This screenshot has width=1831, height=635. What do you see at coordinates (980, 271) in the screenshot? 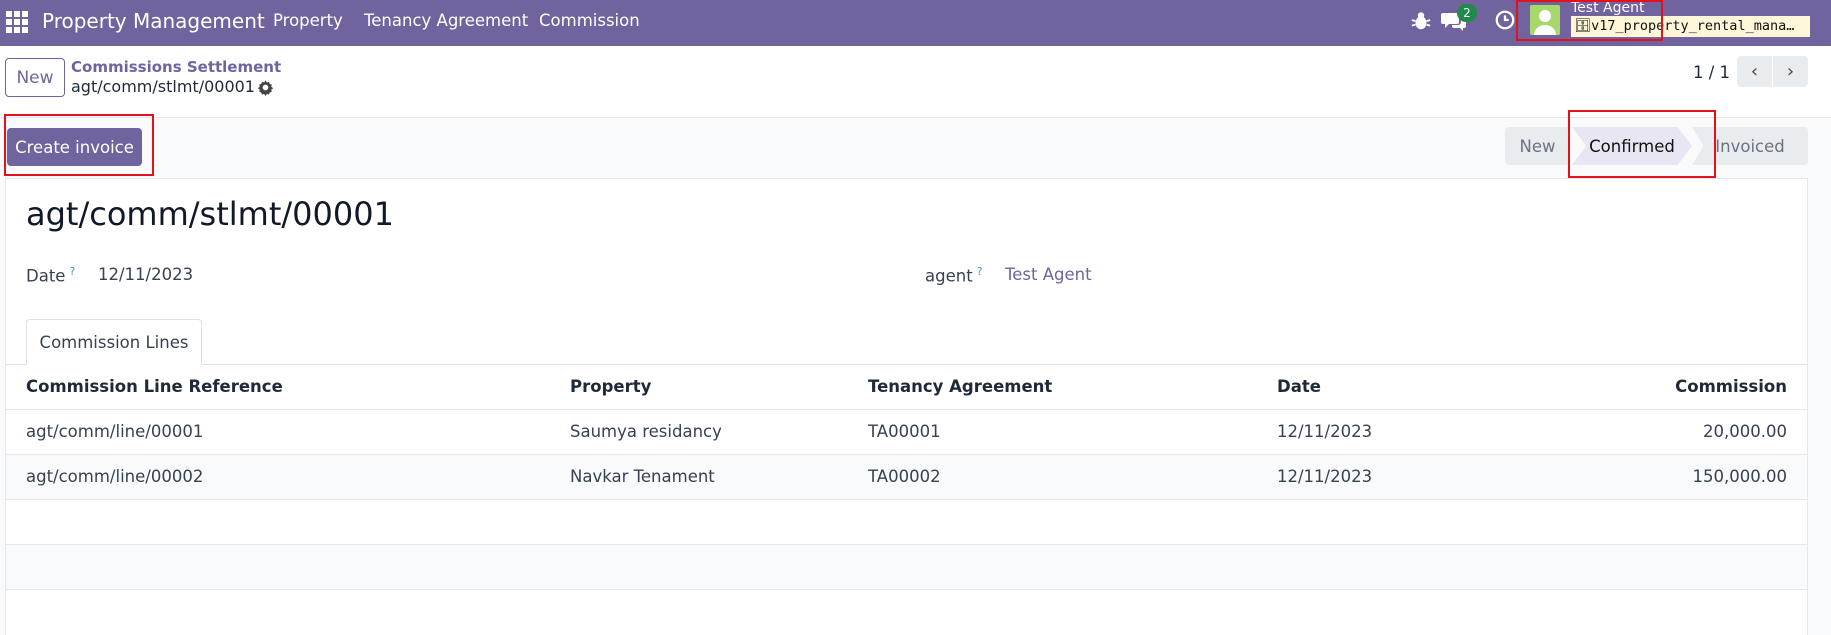
I see `agent-help-icon: ?` at bounding box center [980, 271].